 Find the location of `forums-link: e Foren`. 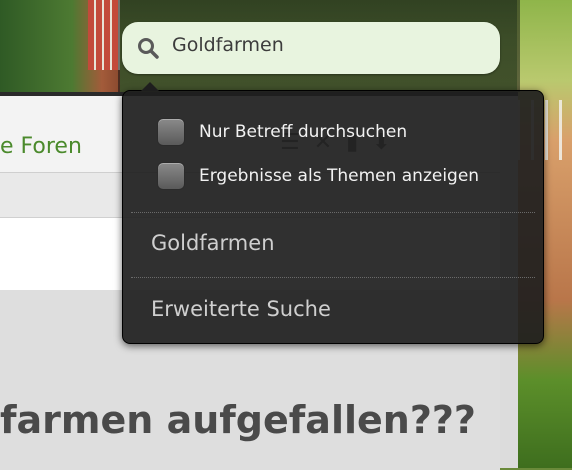

forums-link: e Foren is located at coordinates (41, 146).